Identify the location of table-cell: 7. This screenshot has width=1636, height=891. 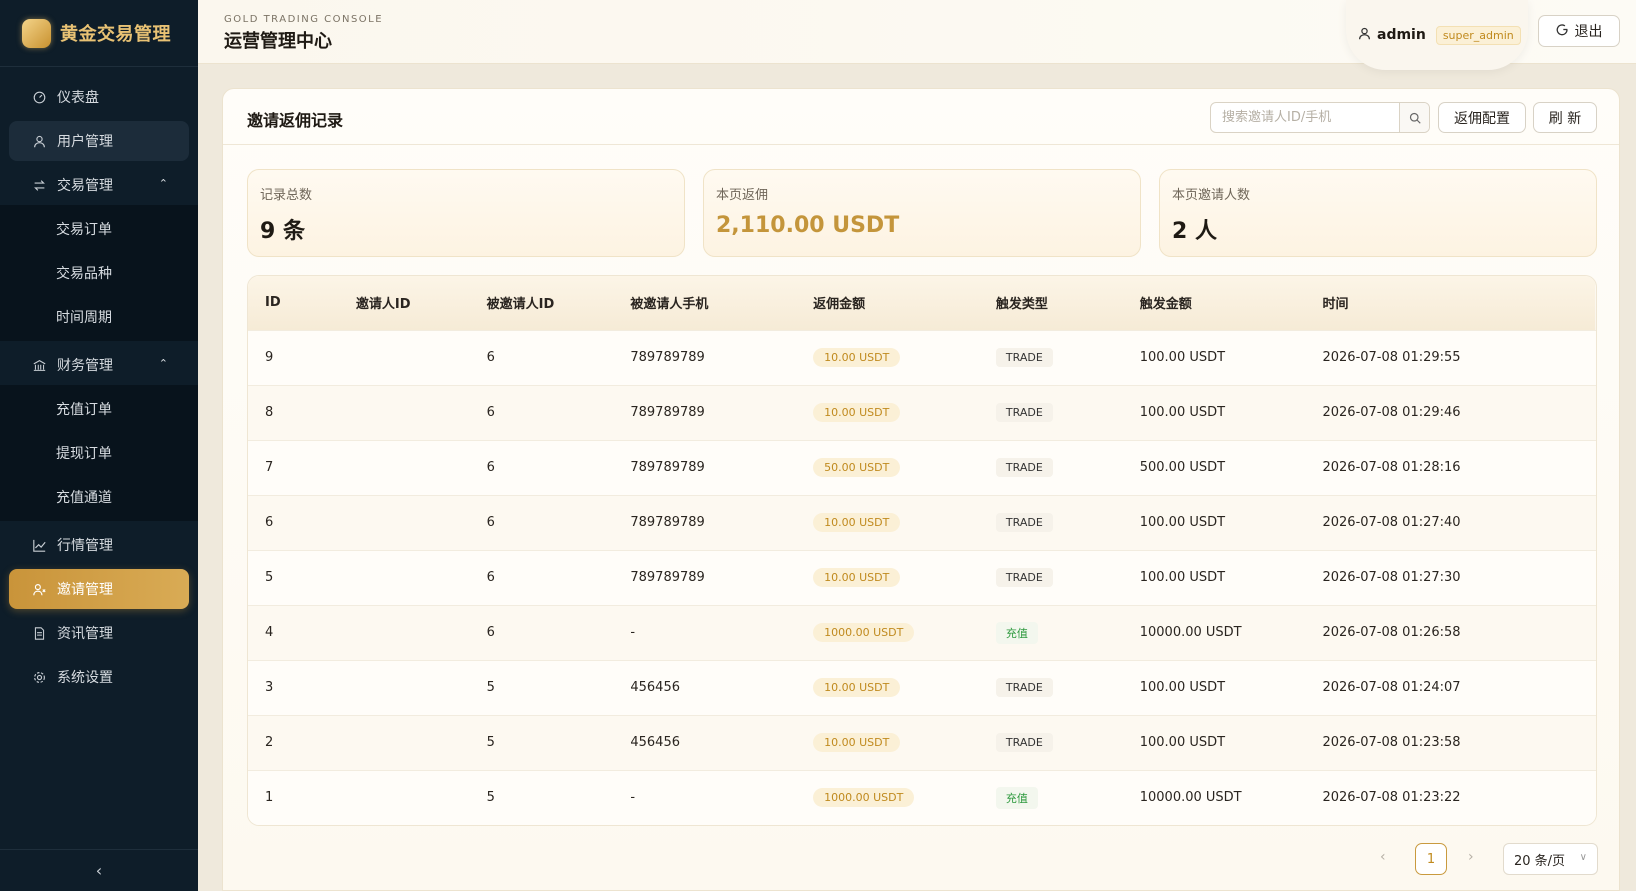
(269, 467).